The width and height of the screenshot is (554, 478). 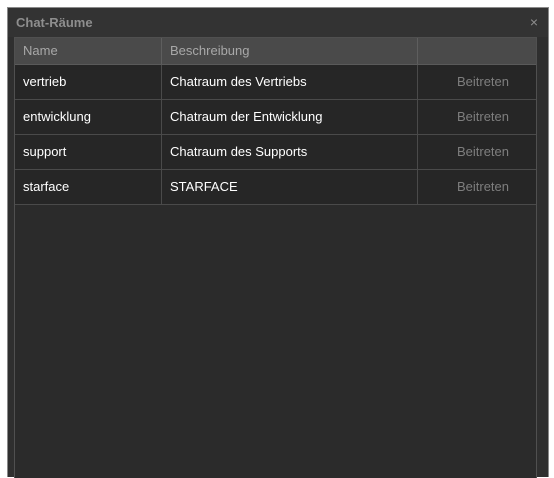 I want to click on room-name: vertrieb, so click(x=88, y=82).